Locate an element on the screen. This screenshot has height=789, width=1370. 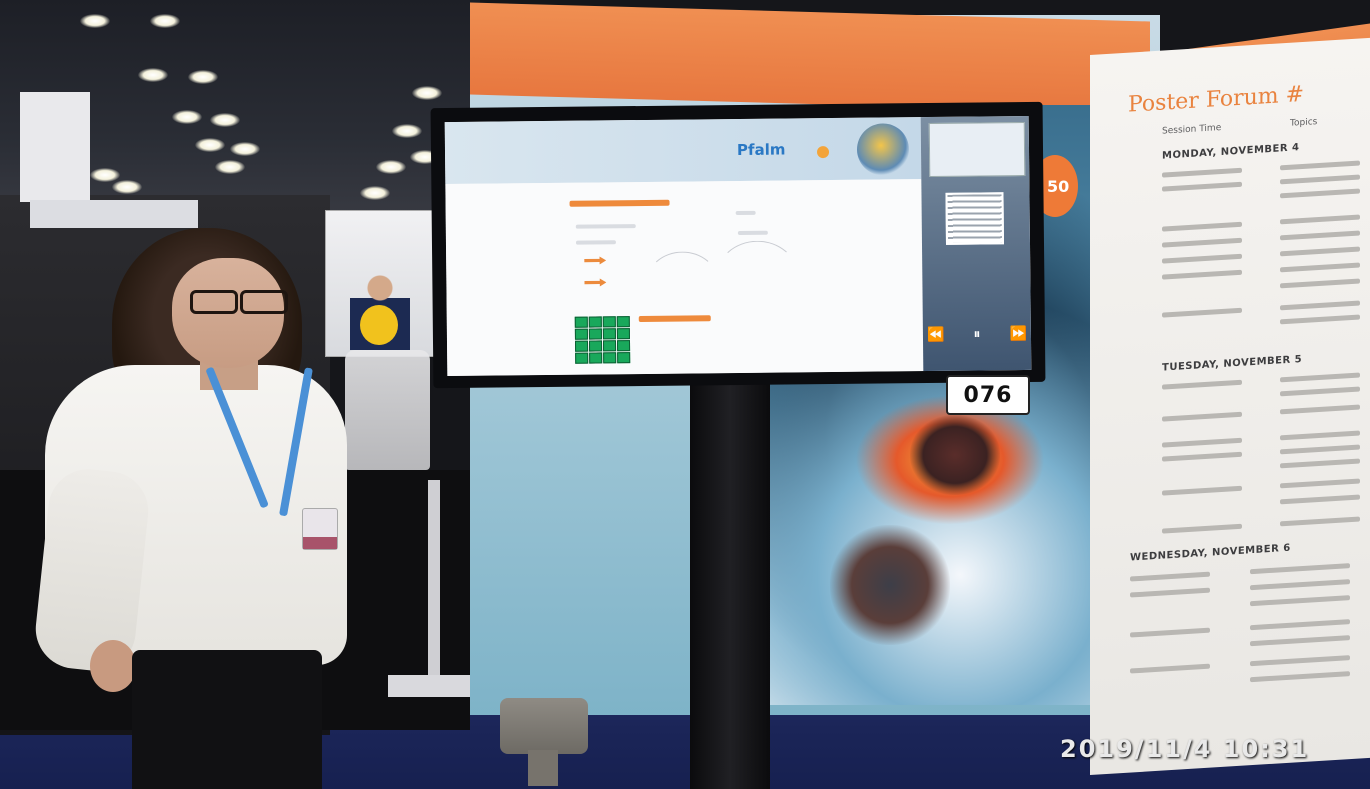
bar-stool is located at coordinates (387, 410).